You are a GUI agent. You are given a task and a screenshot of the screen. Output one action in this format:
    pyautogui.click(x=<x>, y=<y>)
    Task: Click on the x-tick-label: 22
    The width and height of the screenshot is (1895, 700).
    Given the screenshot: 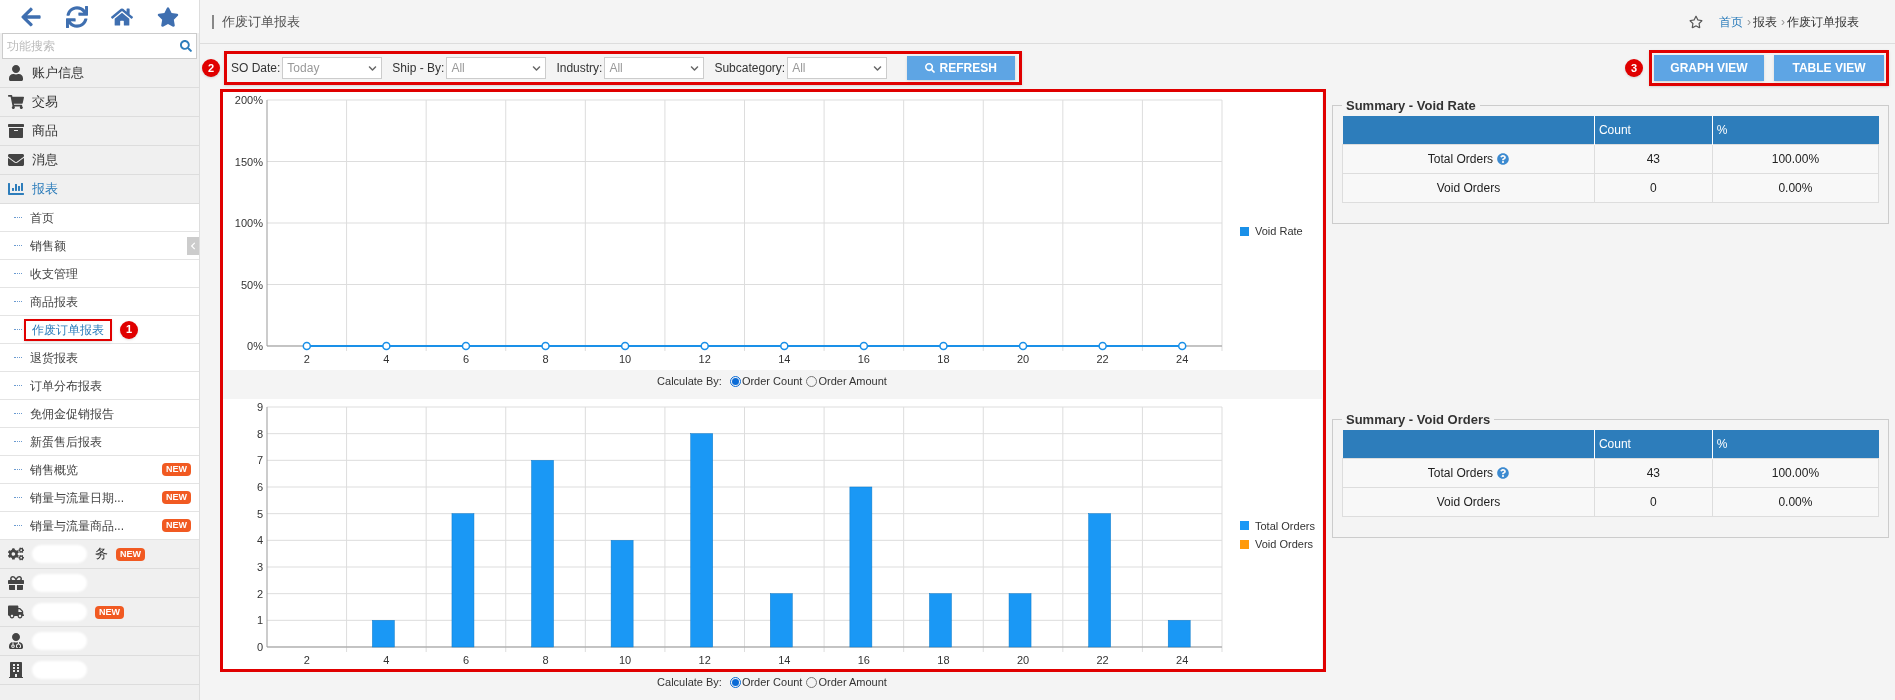 What is the action you would take?
    pyautogui.click(x=1102, y=660)
    